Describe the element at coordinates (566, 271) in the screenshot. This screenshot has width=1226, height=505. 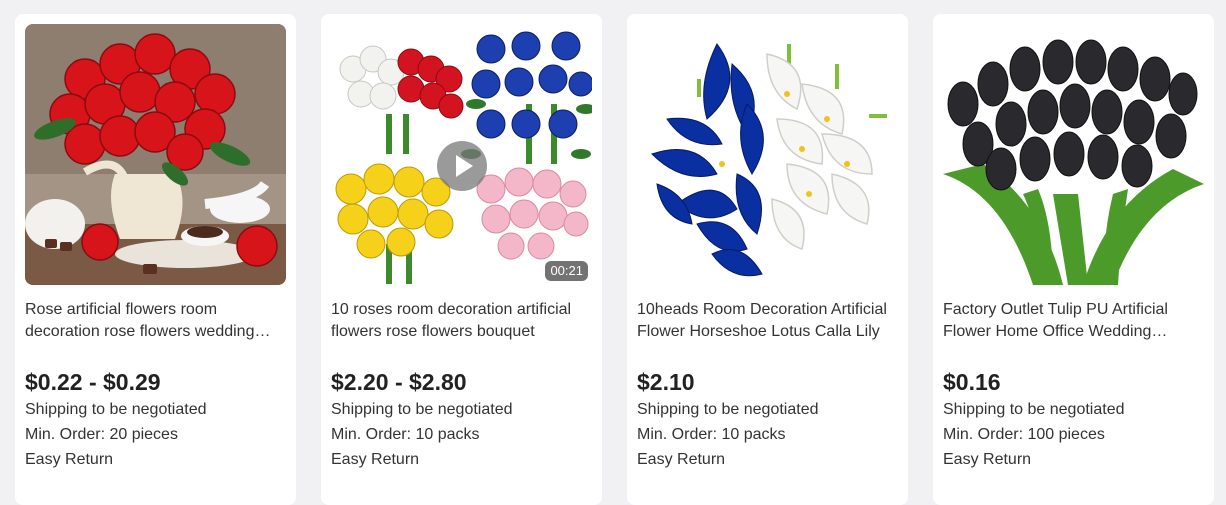
I see `video-duration-badge: 00:21` at that location.